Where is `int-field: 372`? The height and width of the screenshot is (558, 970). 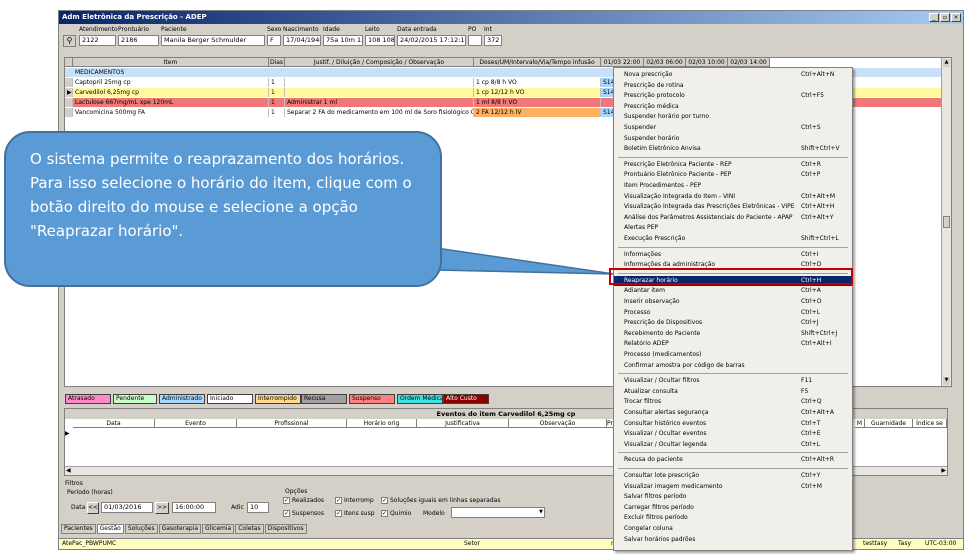
int-field: 372 is located at coordinates (493, 40).